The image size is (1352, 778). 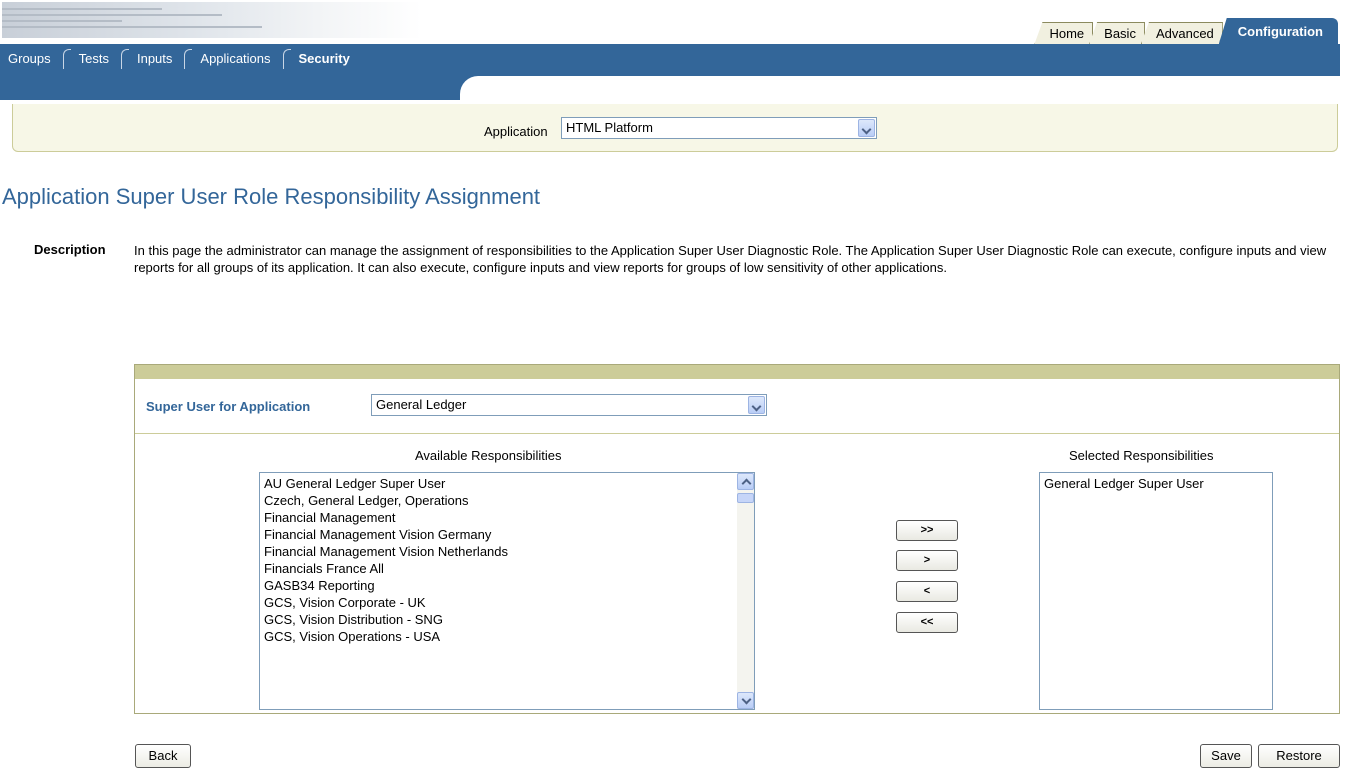 What do you see at coordinates (236, 59) in the screenshot?
I see `subtab-applications: Applications` at bounding box center [236, 59].